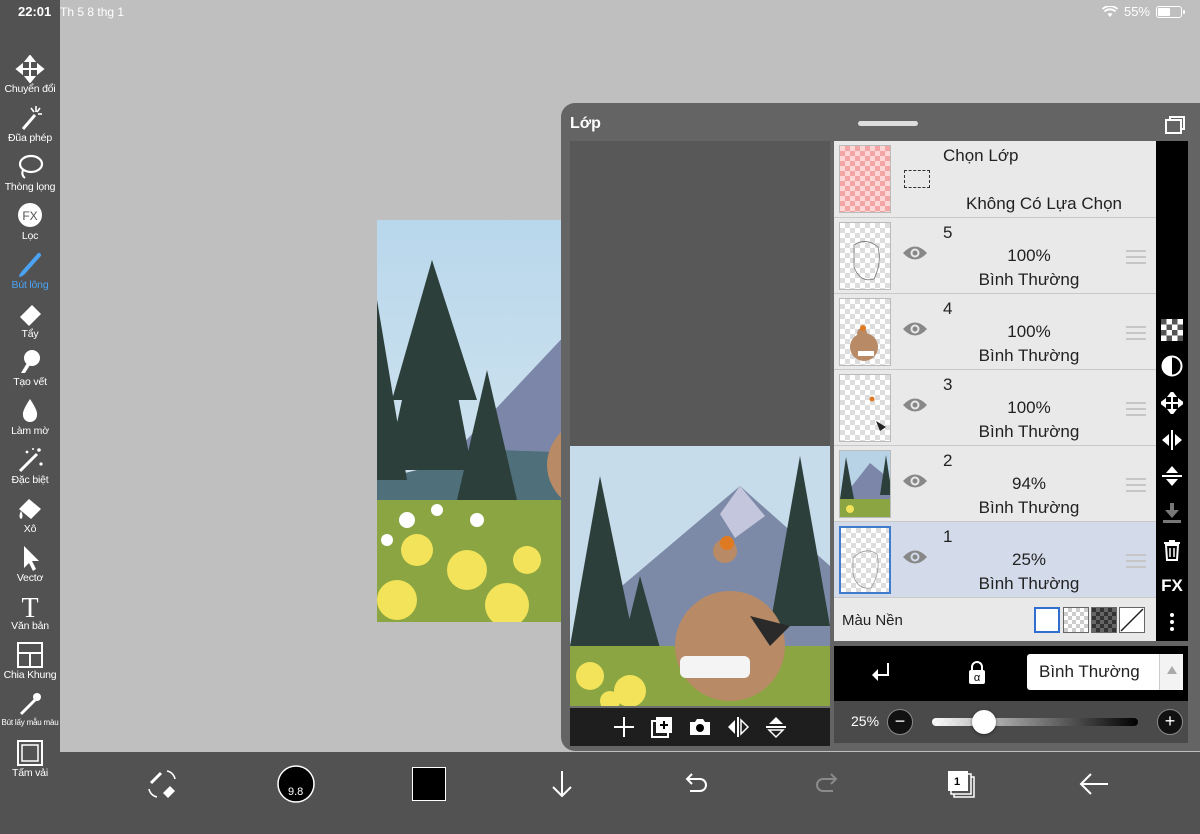 Image resolution: width=1200 pixels, height=834 pixels. What do you see at coordinates (1047, 620) in the screenshot?
I see `bg-white-swatch` at bounding box center [1047, 620].